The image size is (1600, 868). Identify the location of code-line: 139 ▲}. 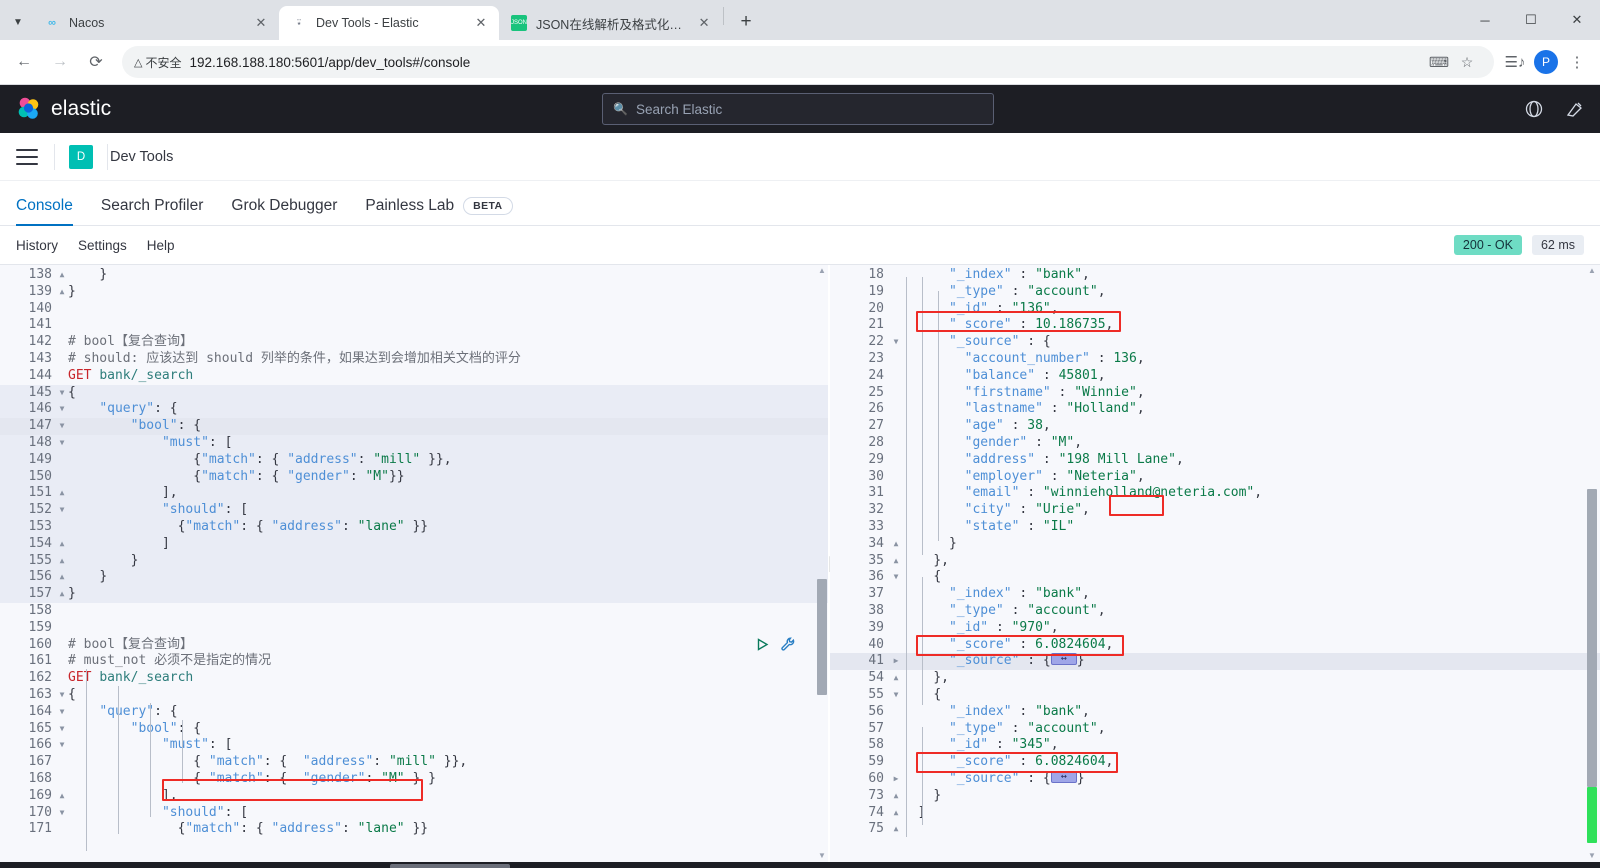
(415, 292).